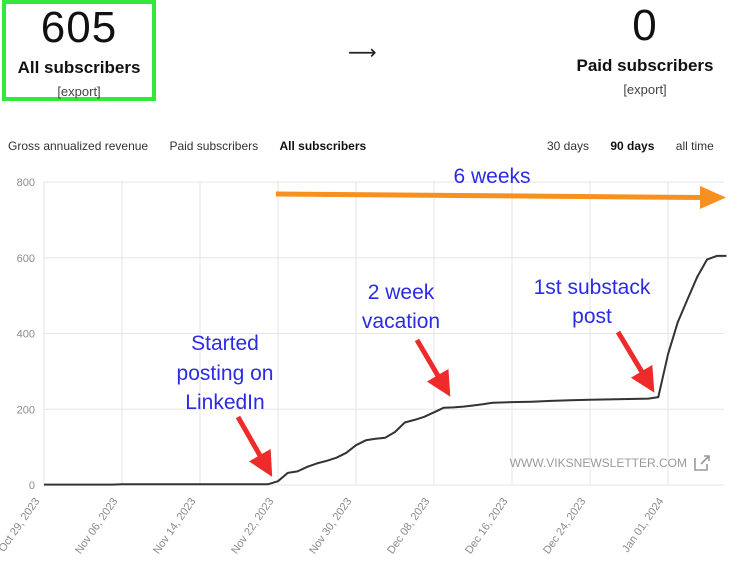  I want to click on x-tick-label: Nov 14, 2023, so click(174, 526).